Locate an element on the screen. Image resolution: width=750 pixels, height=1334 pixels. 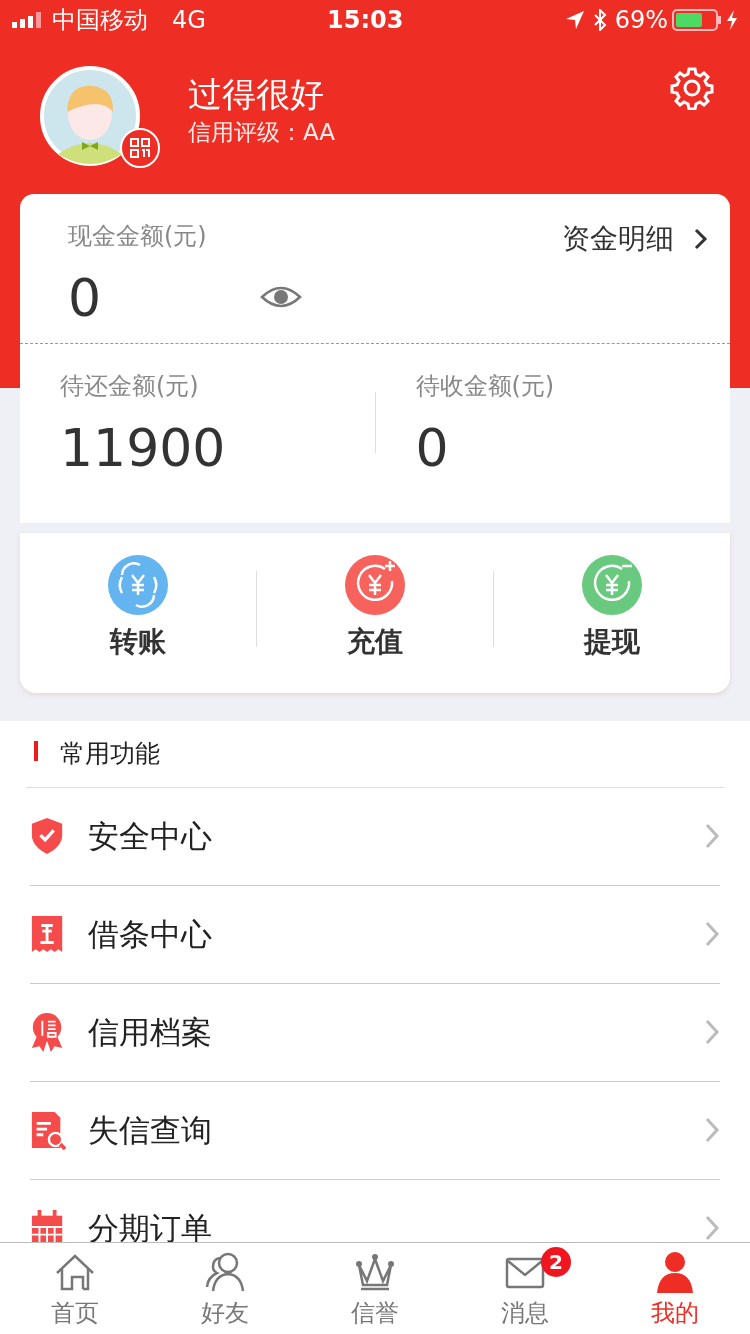
qr-code-icon is located at coordinates (140, 148).